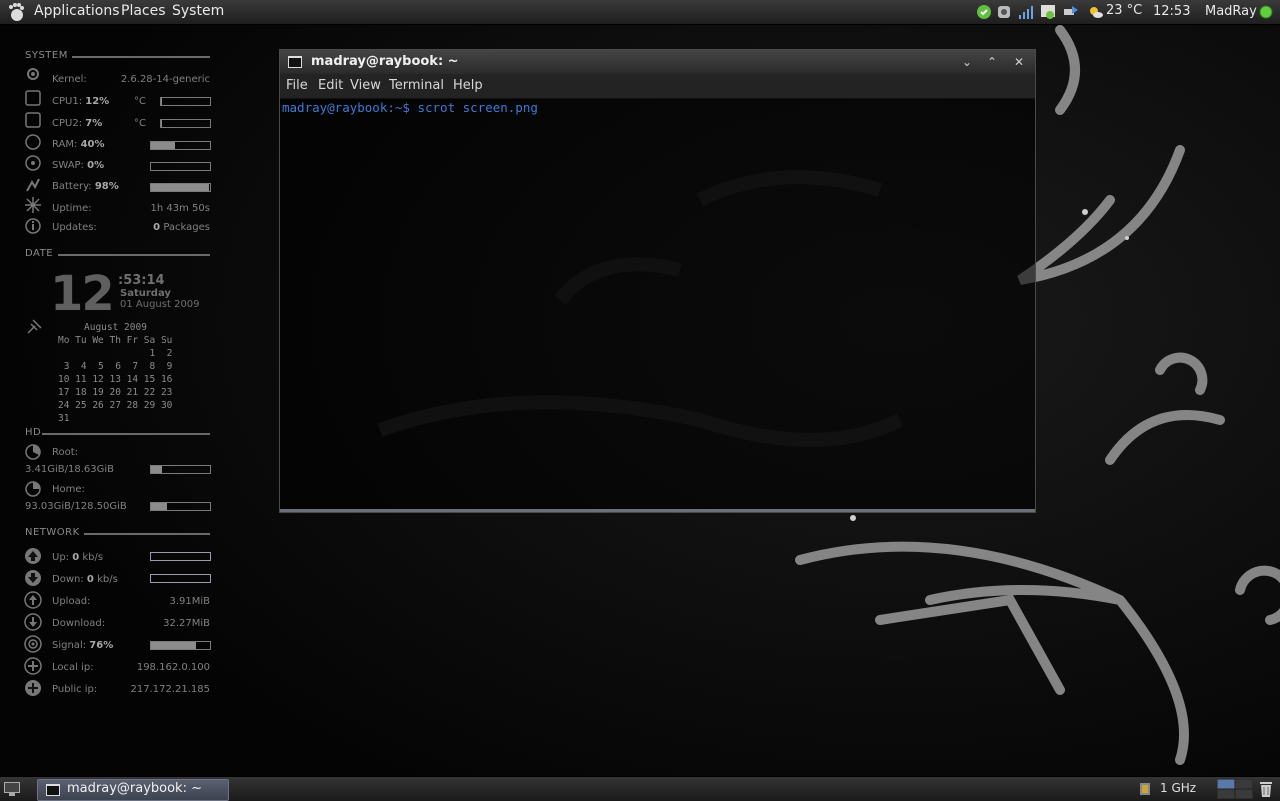 This screenshot has width=1280, height=801. I want to click on close-button: ✕, so click(1019, 62).